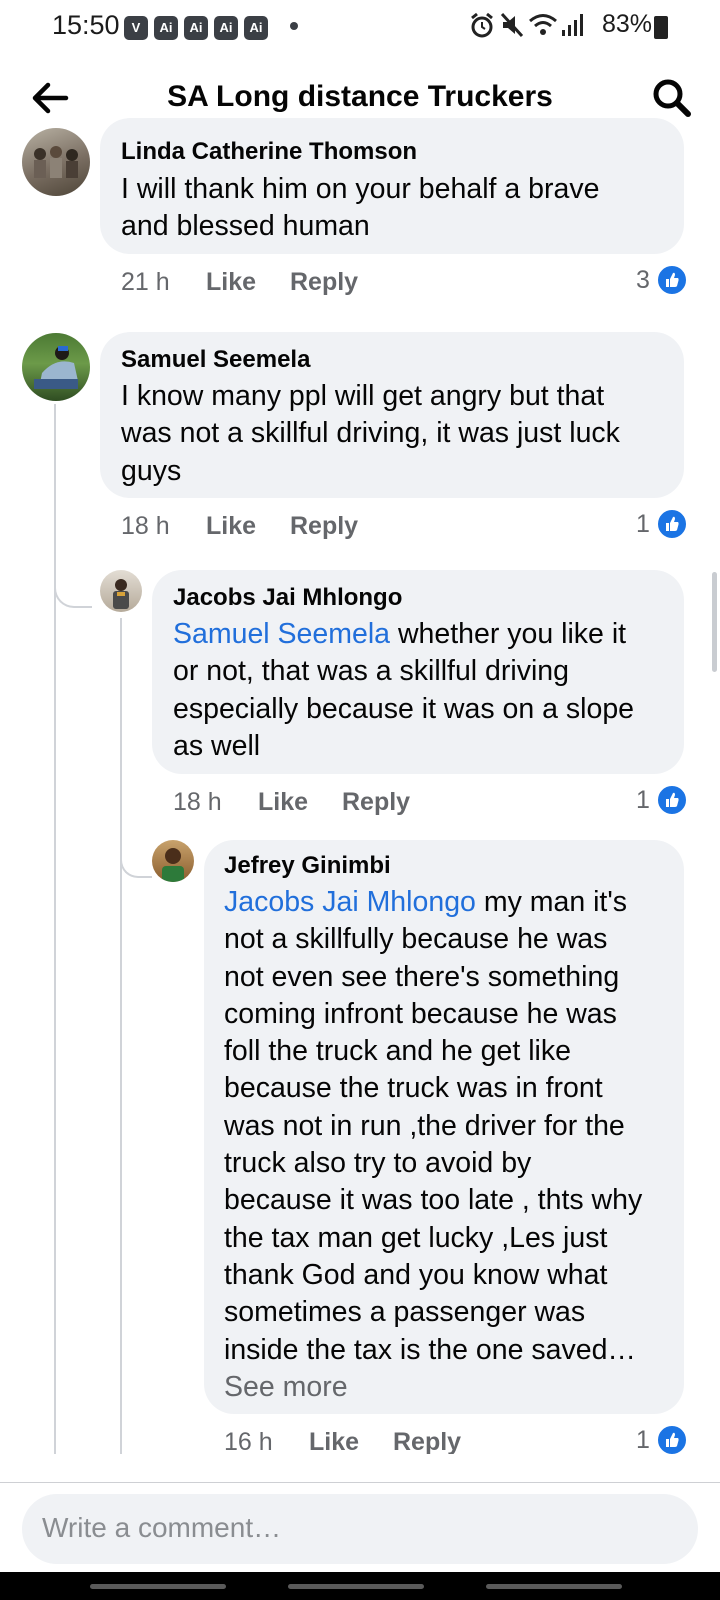 The width and height of the screenshot is (720, 1600). Describe the element at coordinates (551, 902) in the screenshot. I see `comment-line-text: my man it's` at that location.